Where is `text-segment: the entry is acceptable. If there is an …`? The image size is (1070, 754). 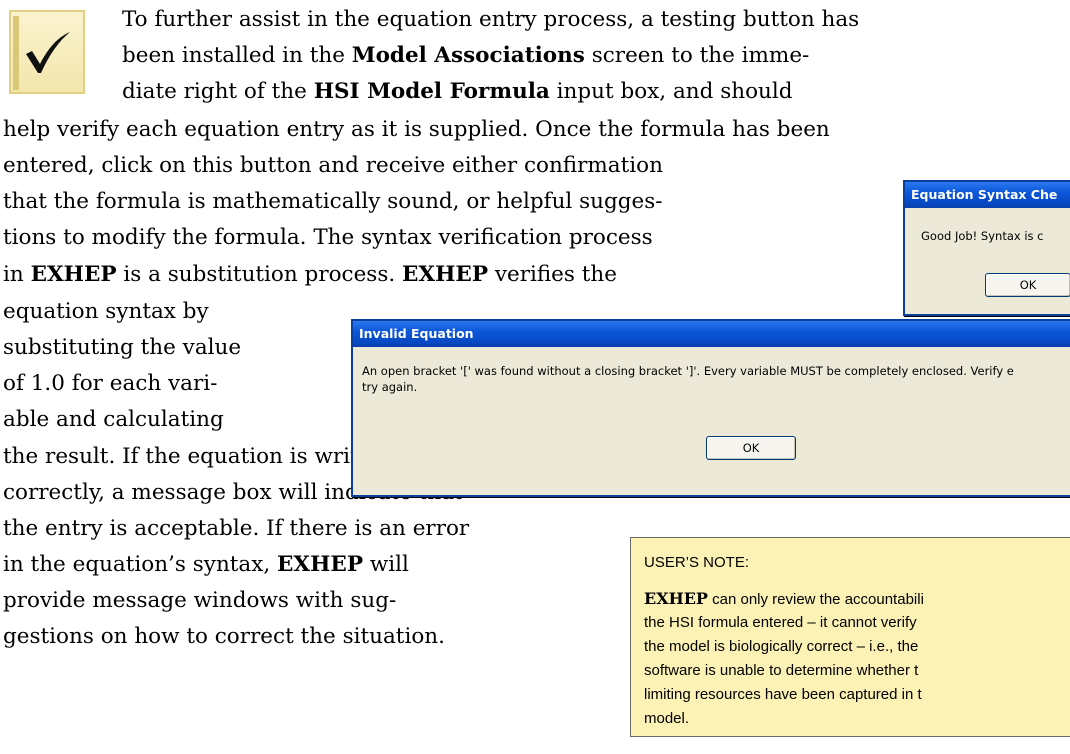
text-segment: the entry is acceptable. If there is an … is located at coordinates (236, 528).